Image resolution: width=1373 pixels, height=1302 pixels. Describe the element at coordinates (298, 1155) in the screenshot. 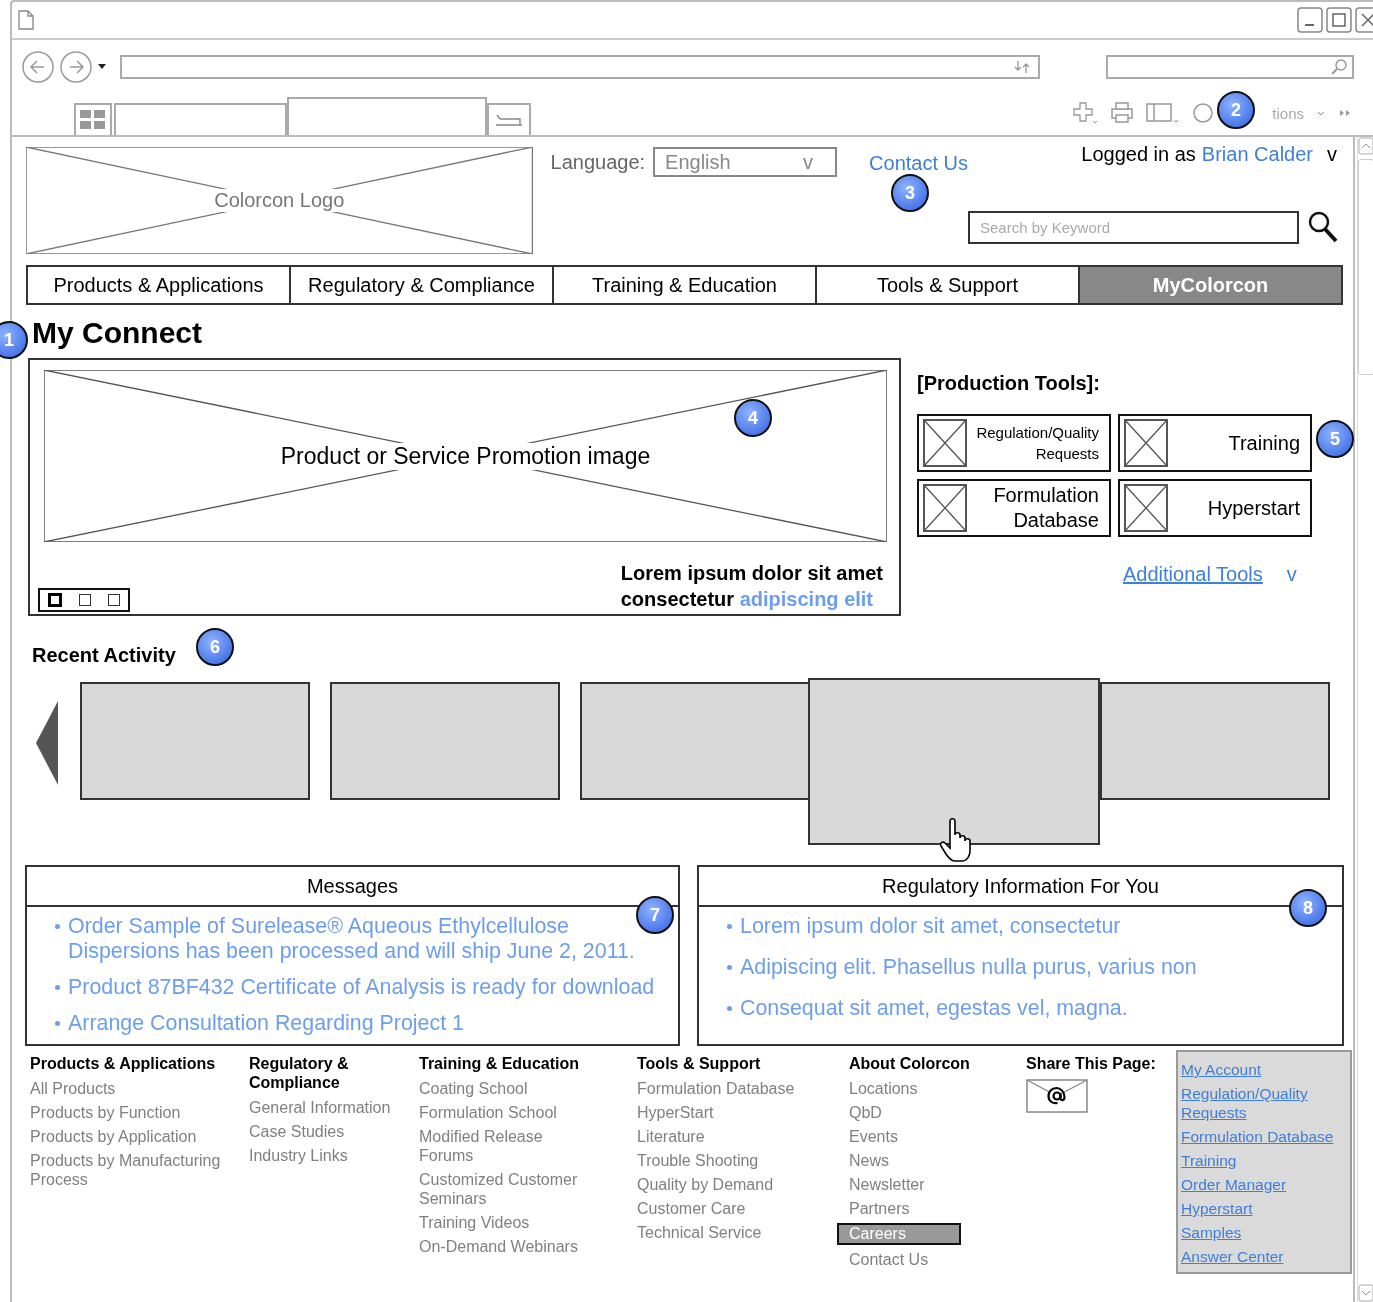

I see `footer-link: Industry Links` at that location.